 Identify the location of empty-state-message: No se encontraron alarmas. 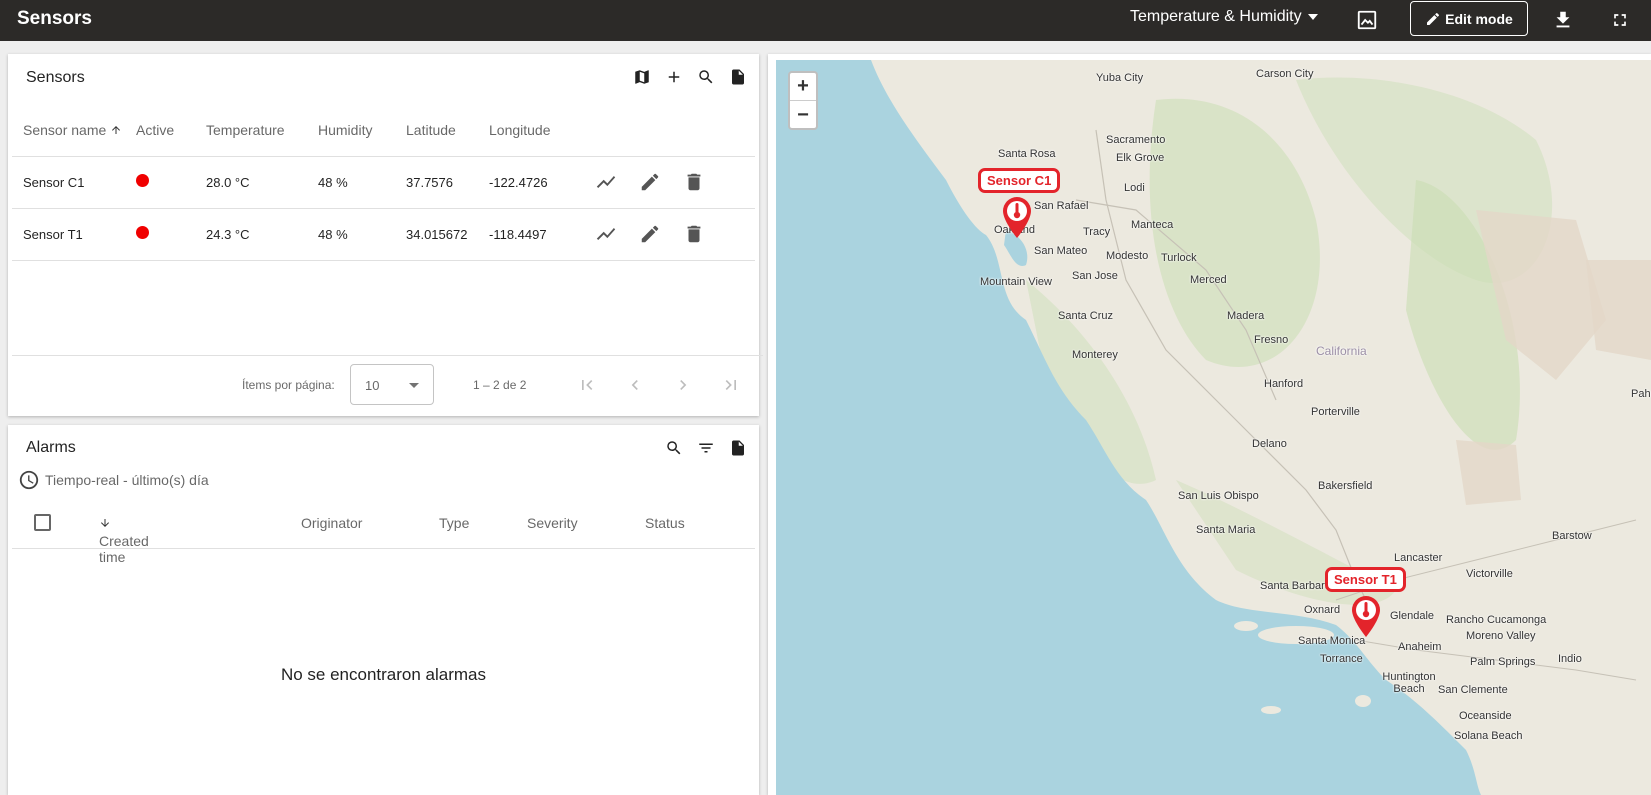
(383, 674).